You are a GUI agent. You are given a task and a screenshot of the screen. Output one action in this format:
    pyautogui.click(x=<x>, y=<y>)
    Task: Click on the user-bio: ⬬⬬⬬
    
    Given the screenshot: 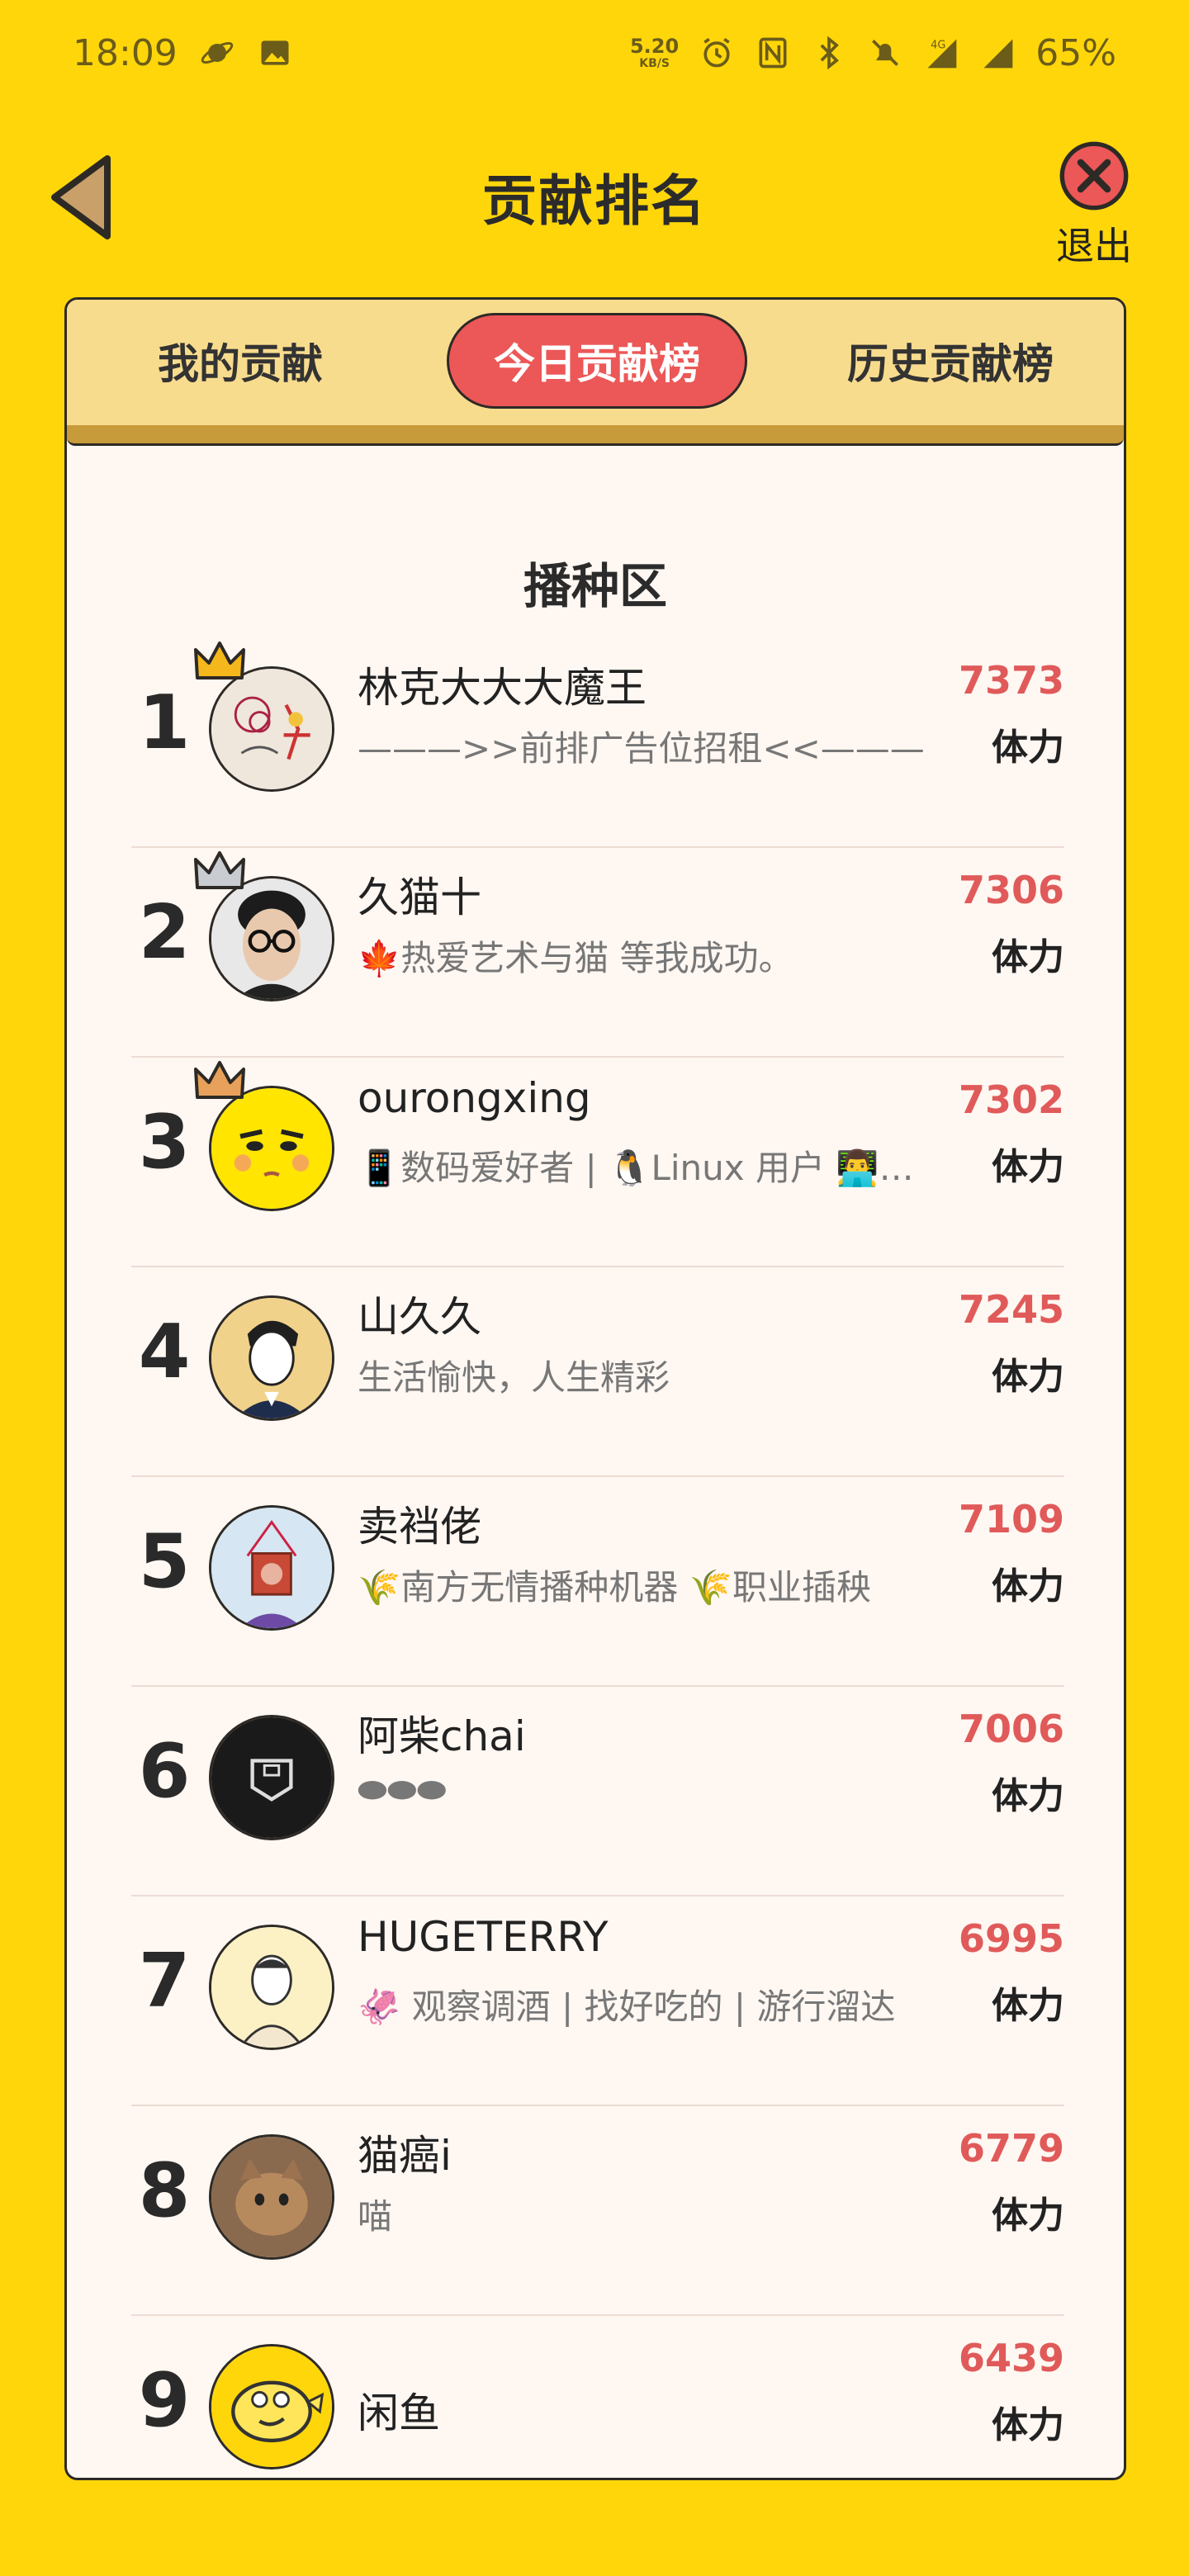 What is the action you would take?
    pyautogui.click(x=402, y=1789)
    